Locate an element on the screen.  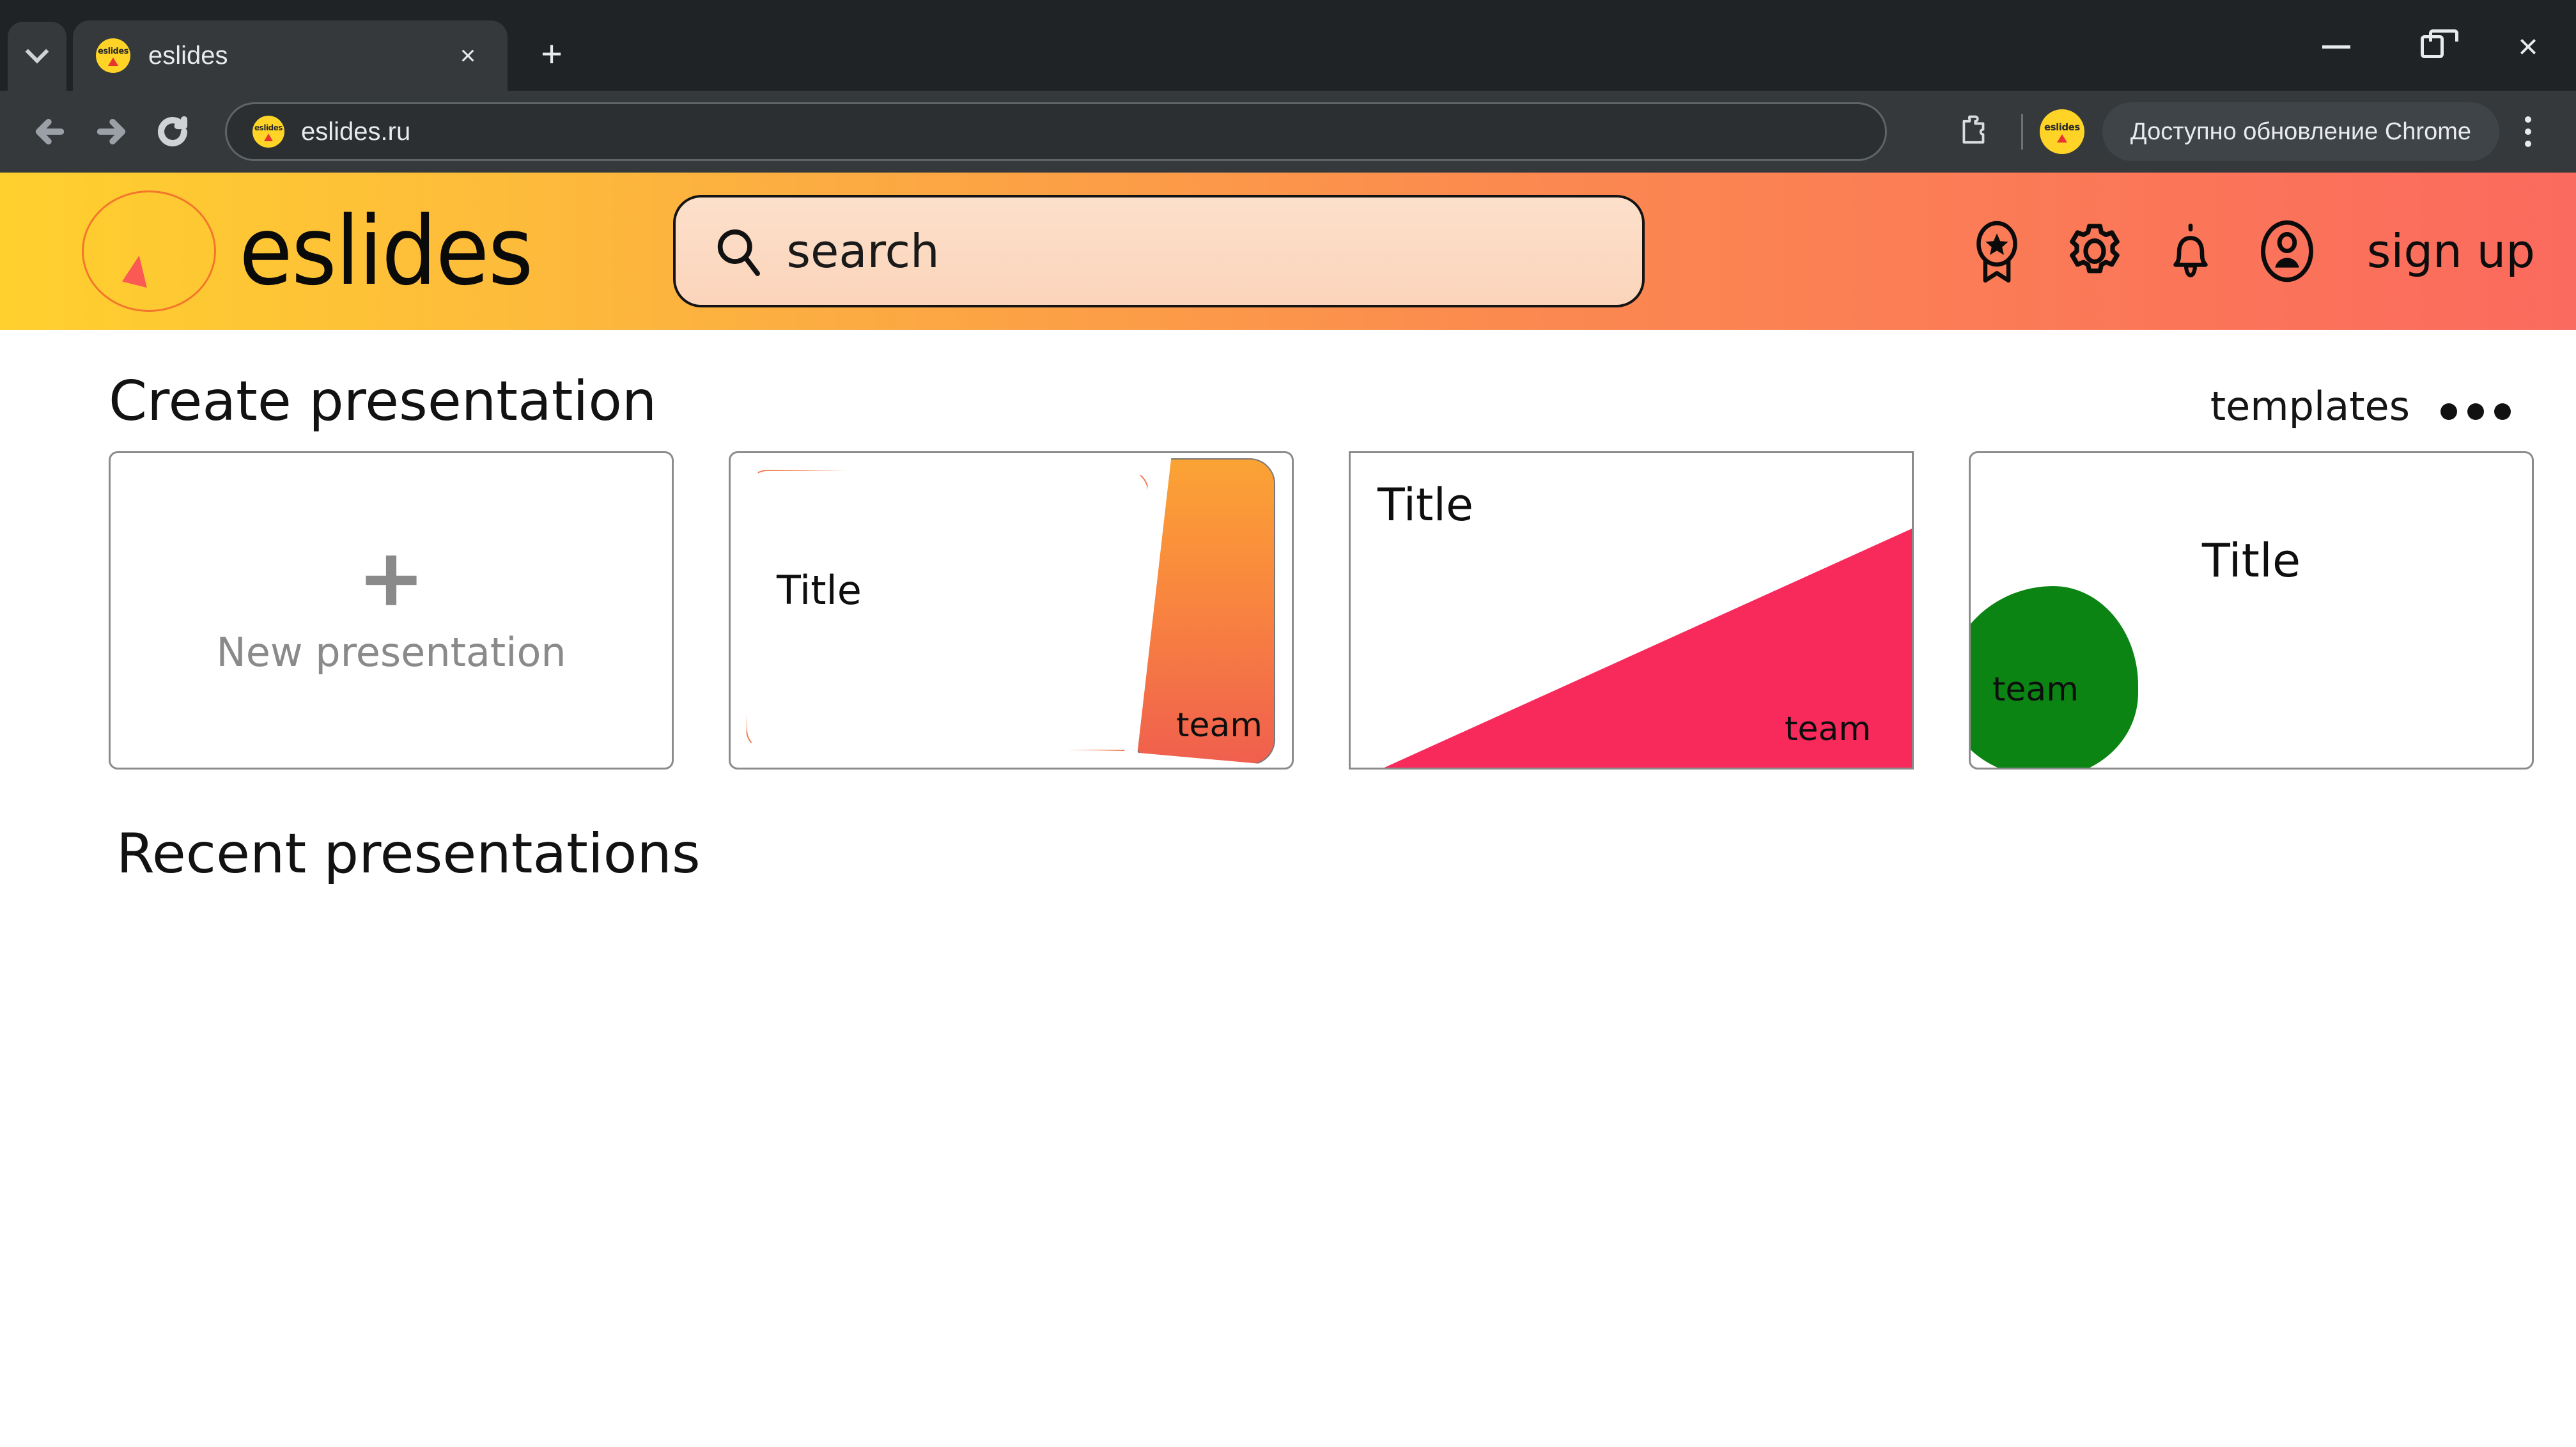
templates-more-button is located at coordinates (2475, 411).